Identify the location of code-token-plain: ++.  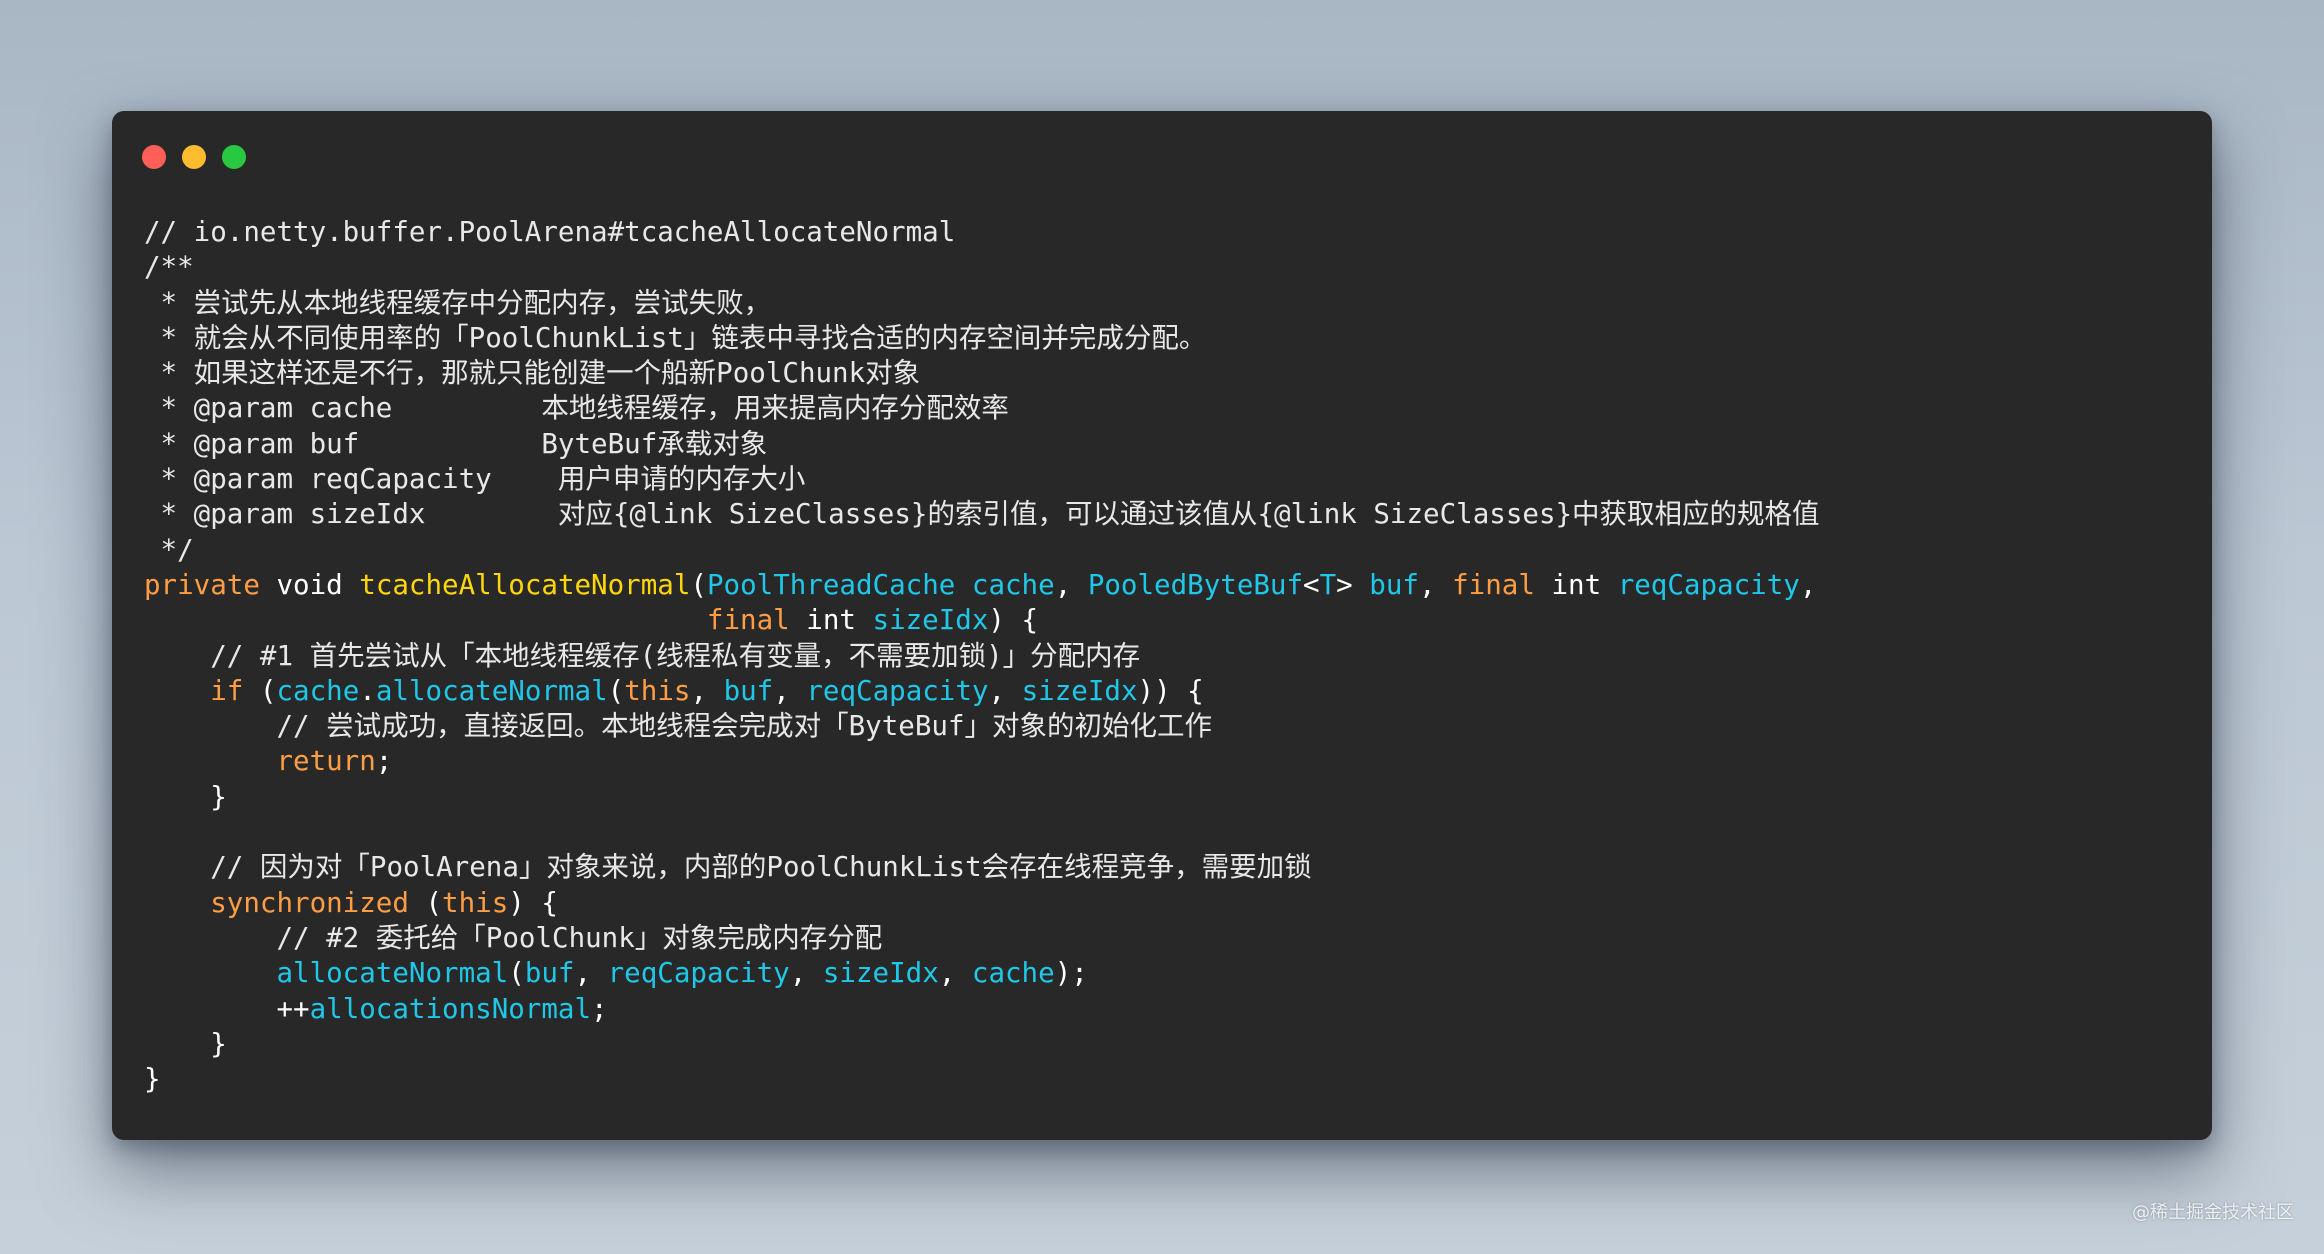
(227, 1008).